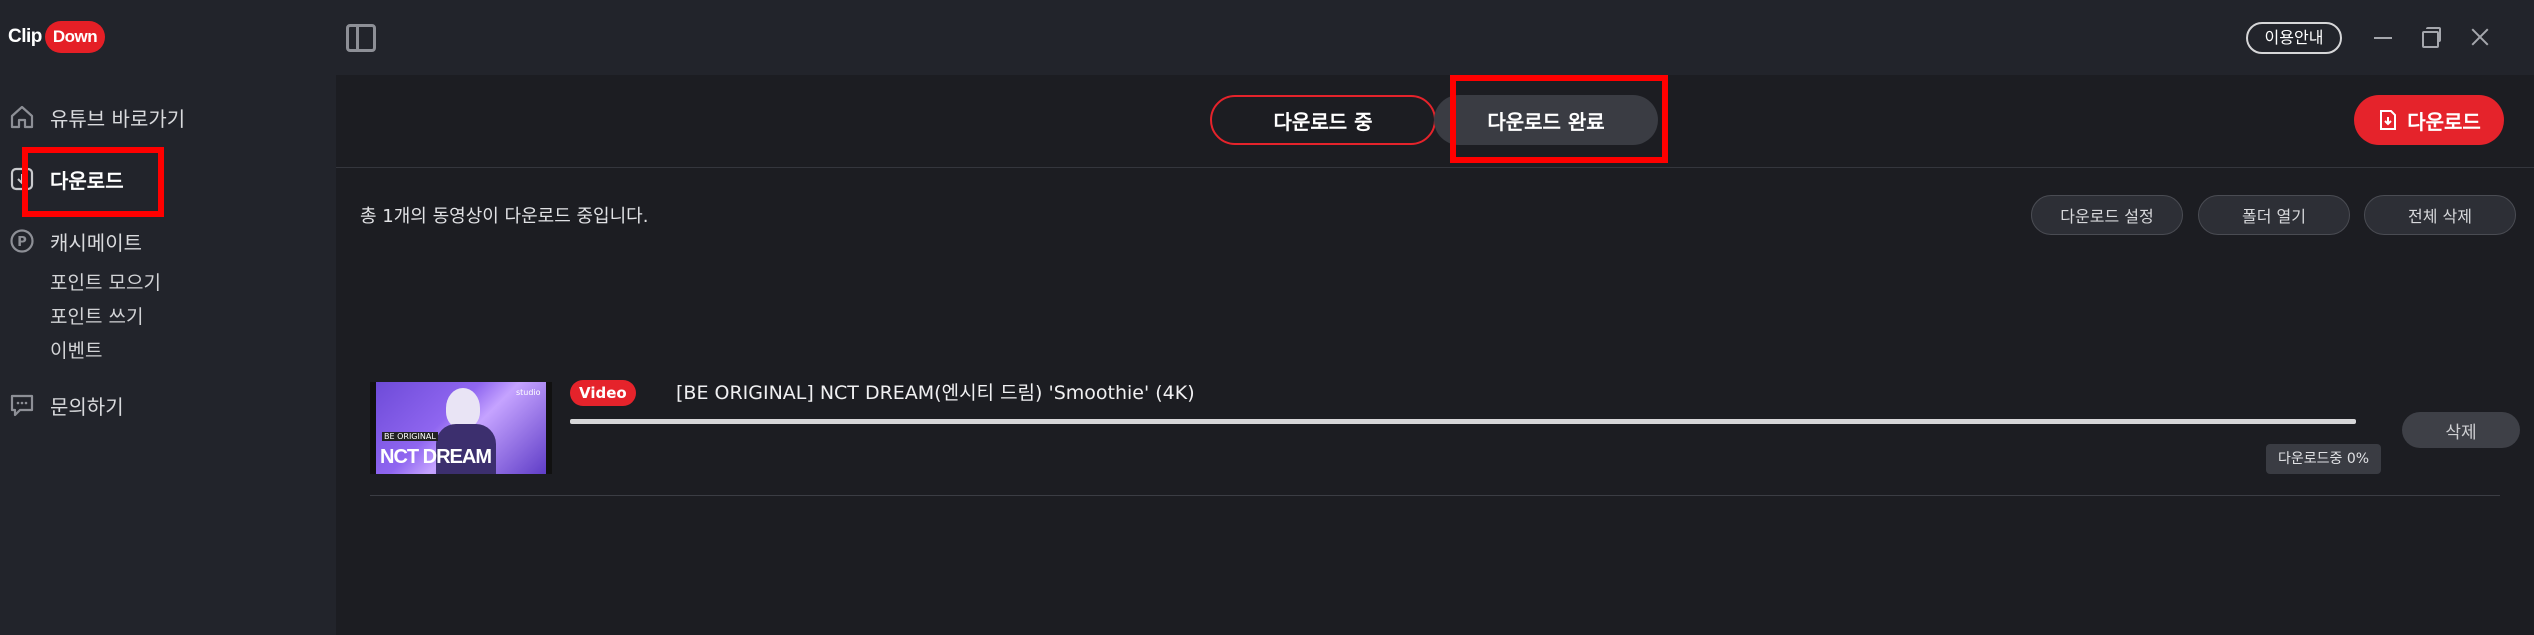 This screenshot has width=2534, height=635. What do you see at coordinates (504, 216) in the screenshot?
I see `download-status-text: 총 1개의 동영상이 다운로드 중입니다.` at bounding box center [504, 216].